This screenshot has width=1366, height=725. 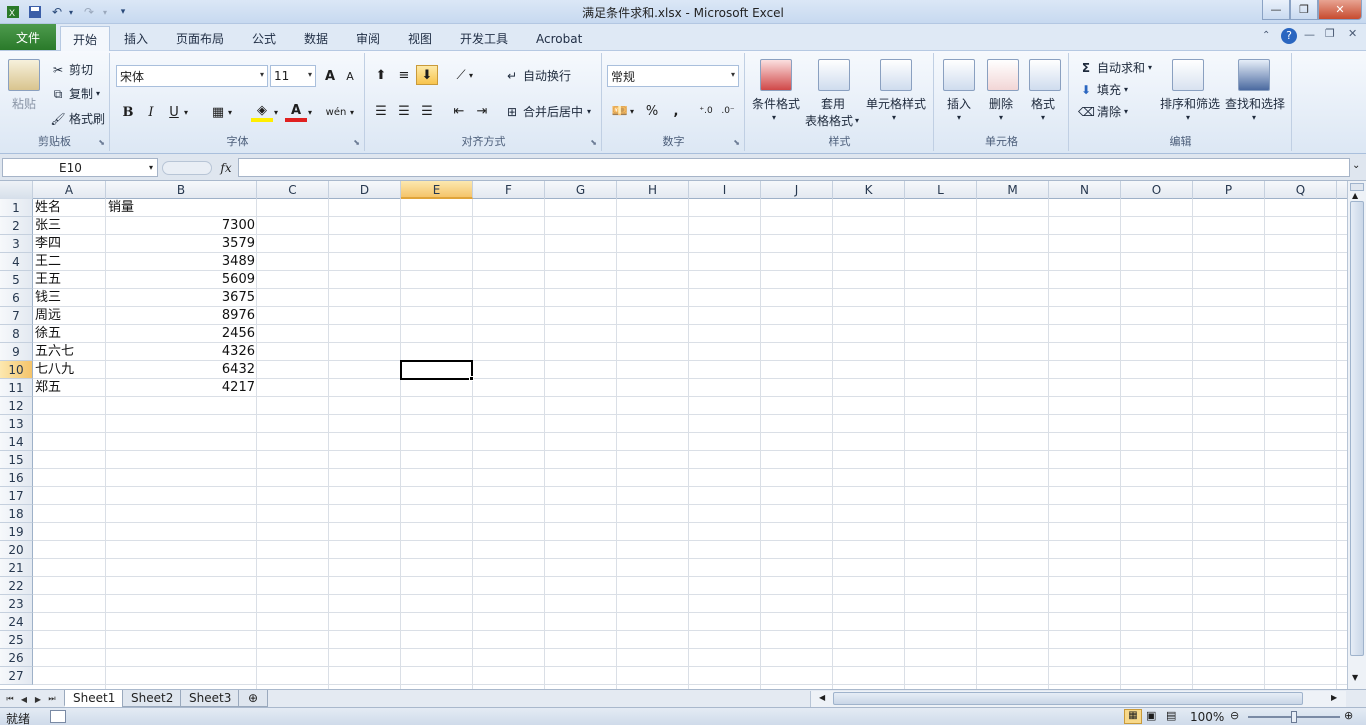 What do you see at coordinates (471, 75) in the screenshot?
I see `orientation-dropdown-icon: ▾` at bounding box center [471, 75].